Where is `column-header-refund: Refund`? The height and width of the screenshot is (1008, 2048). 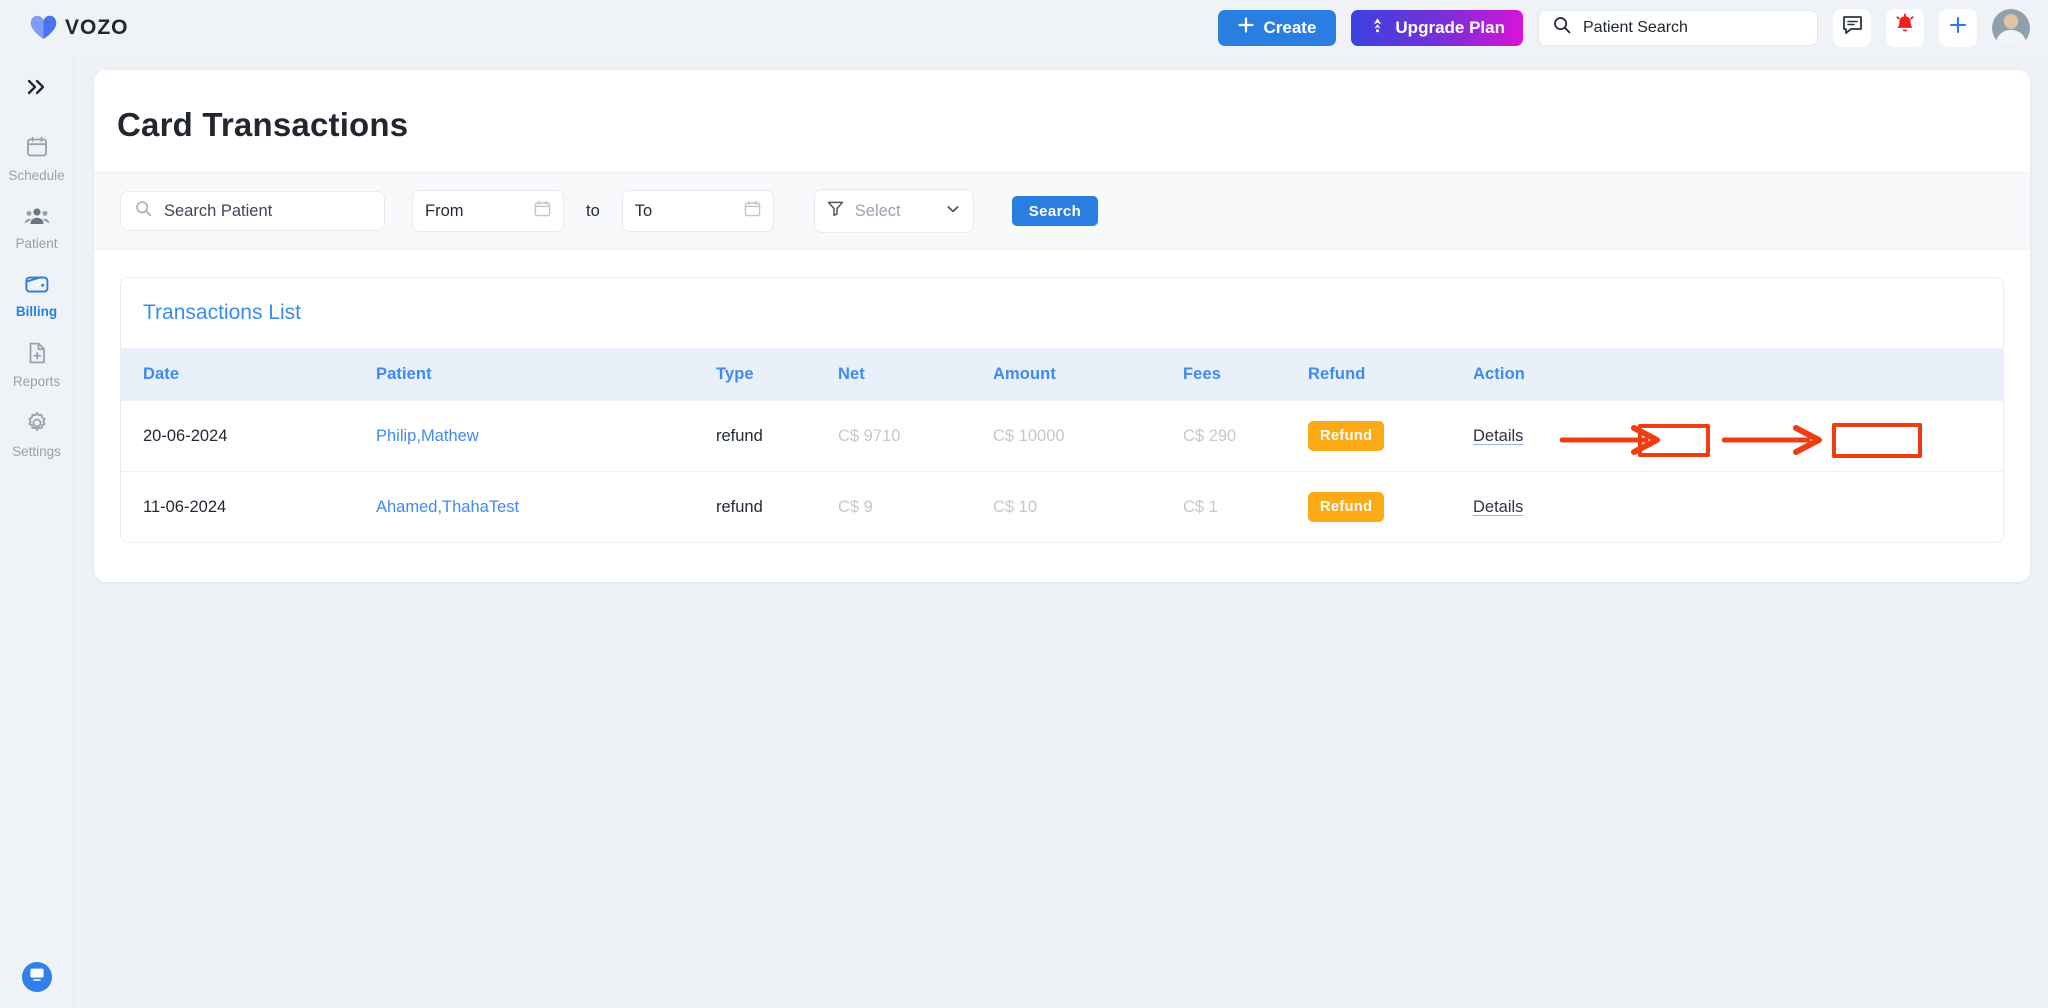
column-header-refund: Refund is located at coordinates (1390, 374).